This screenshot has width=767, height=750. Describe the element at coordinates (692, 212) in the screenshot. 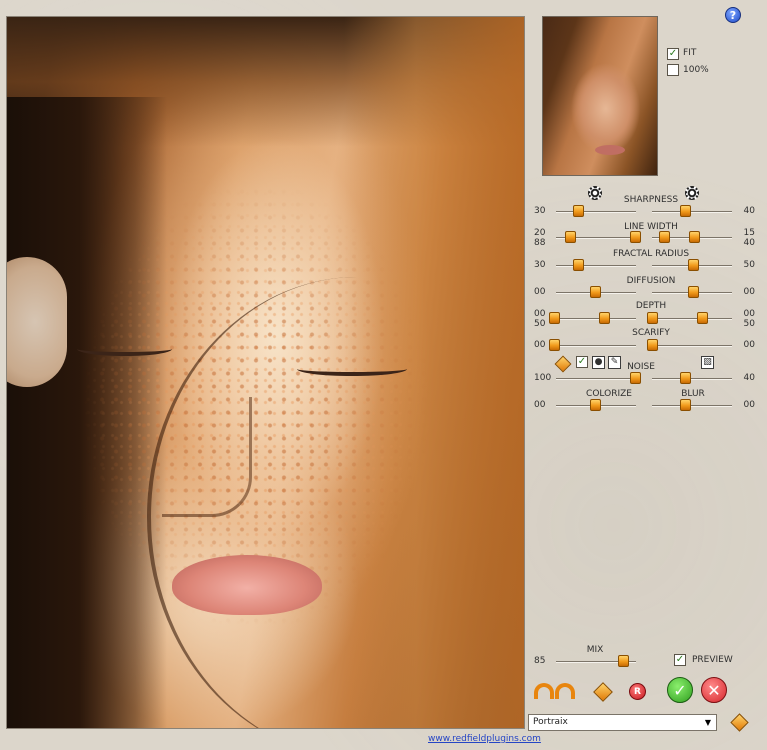

I see `sharpness-right-track` at that location.